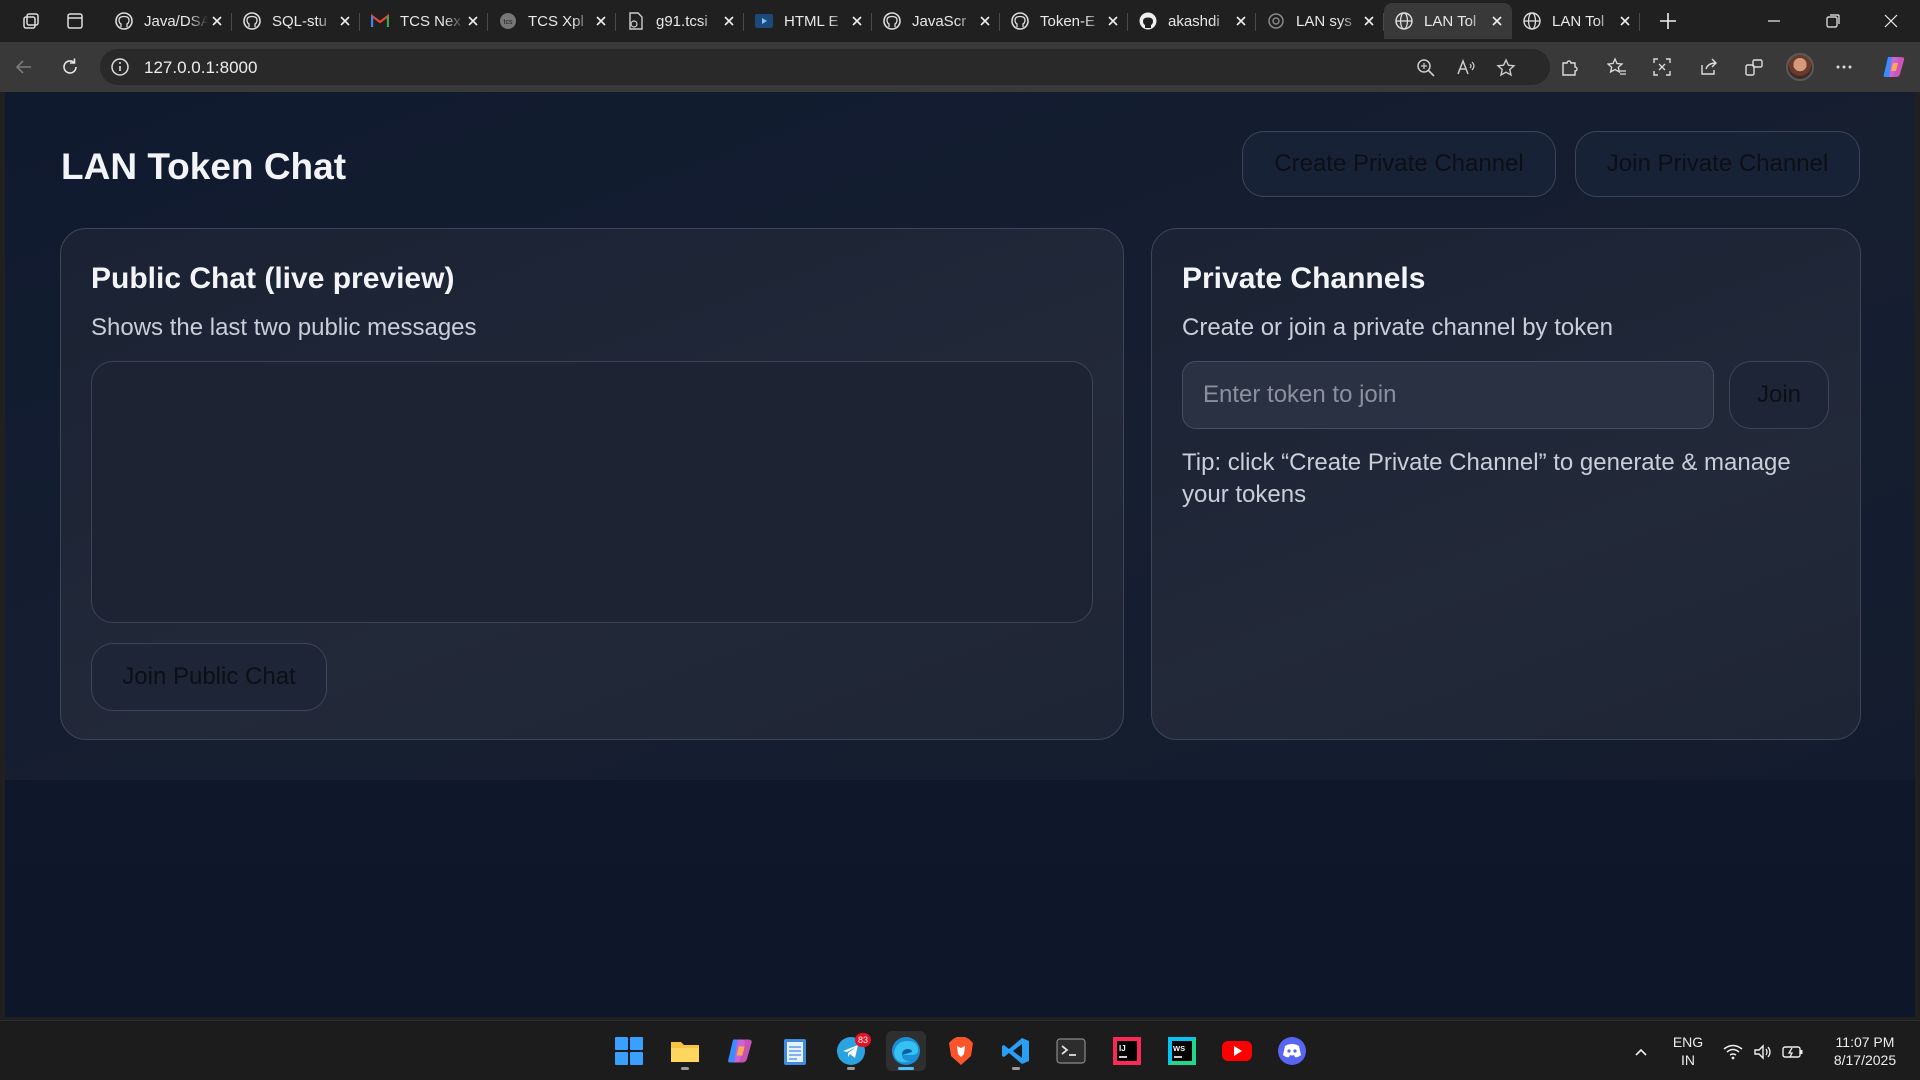  What do you see at coordinates (936, 21) in the screenshot?
I see `tab-javascript: JavaScr` at bounding box center [936, 21].